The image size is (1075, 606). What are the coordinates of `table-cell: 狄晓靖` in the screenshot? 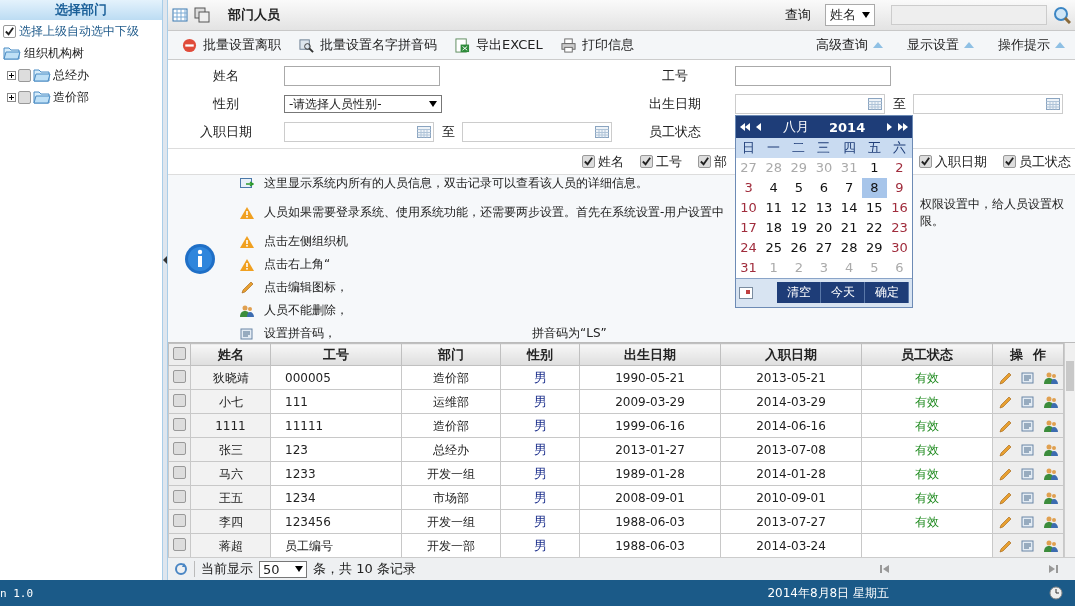 It's located at (230, 377).